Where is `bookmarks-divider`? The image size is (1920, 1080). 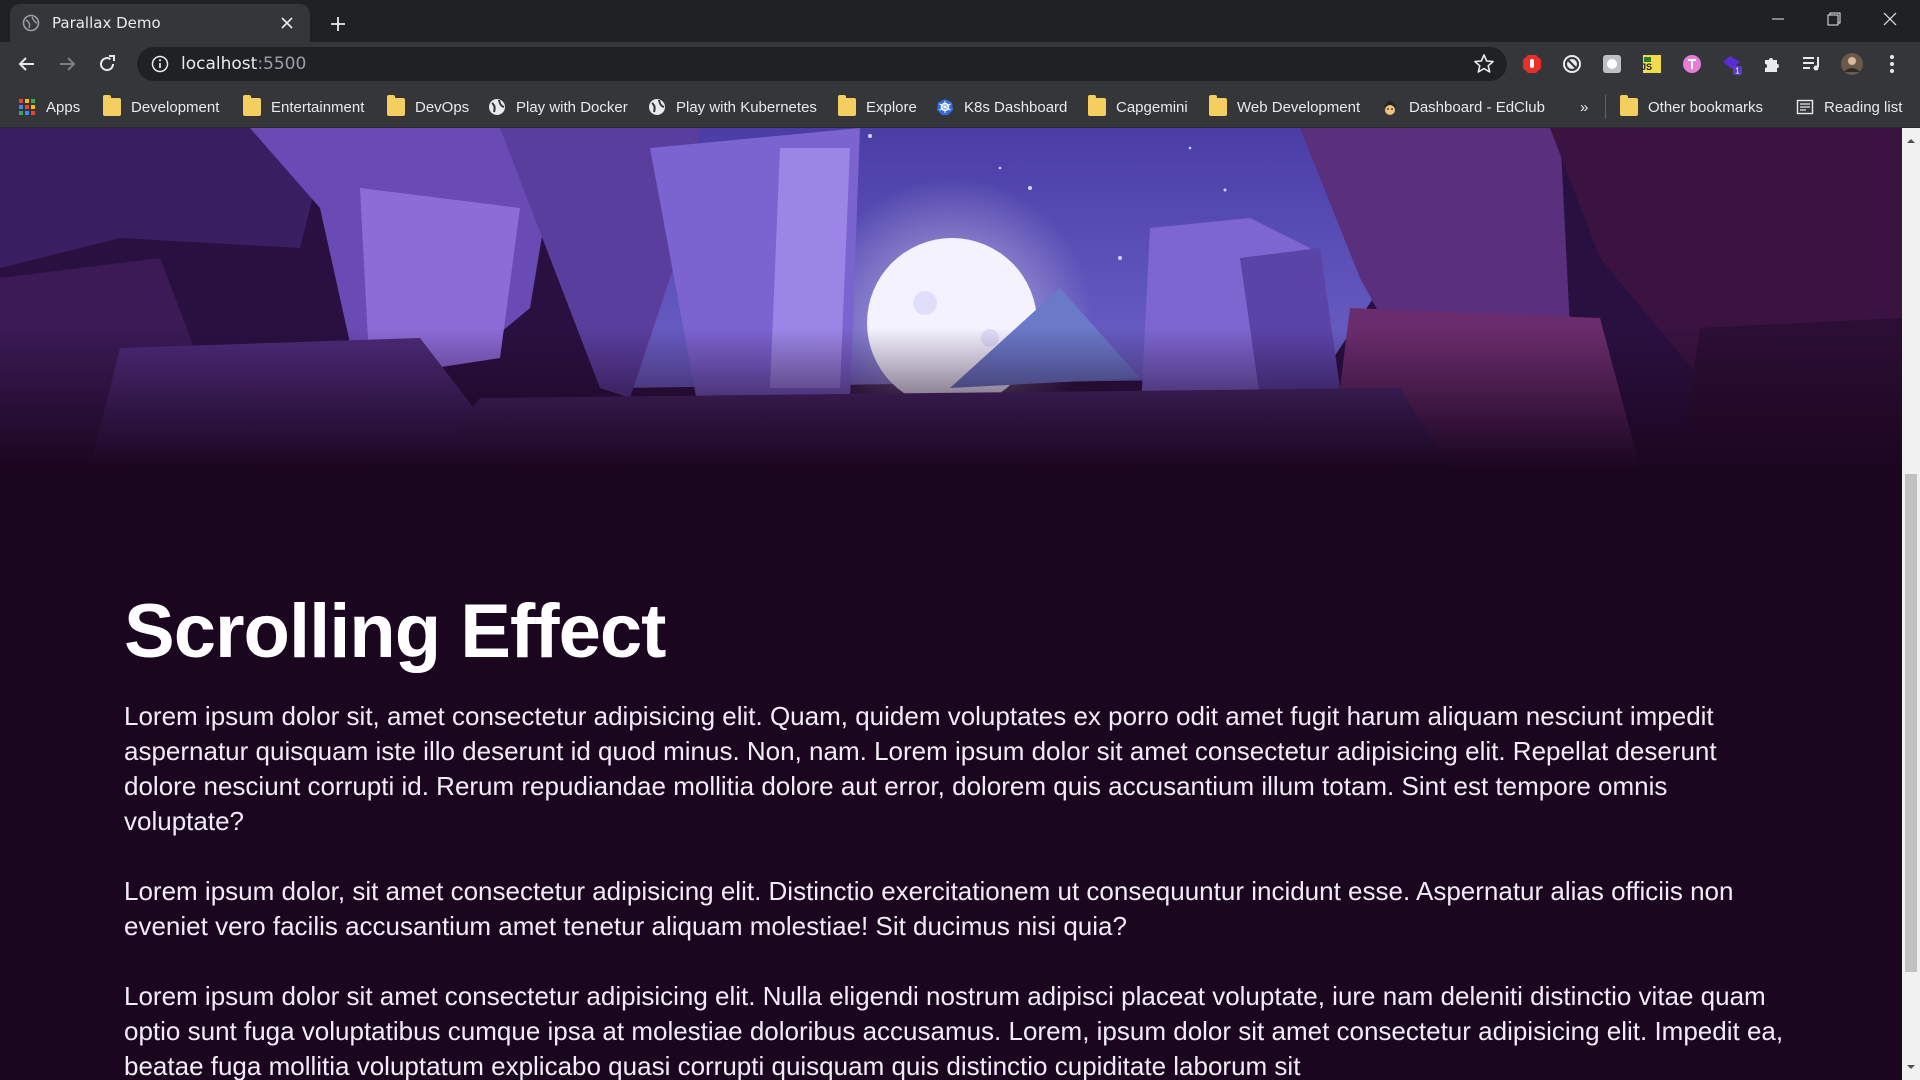
bookmarks-divider is located at coordinates (1605, 107).